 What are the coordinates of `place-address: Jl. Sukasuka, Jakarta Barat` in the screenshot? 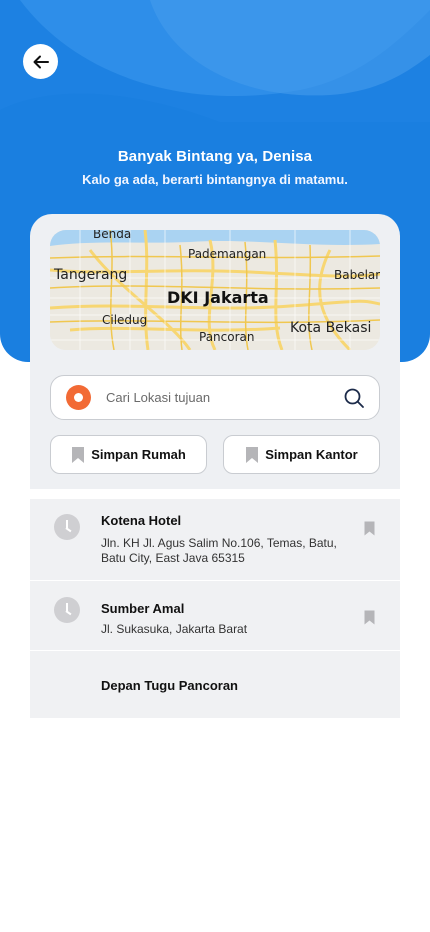 It's located at (174, 629).